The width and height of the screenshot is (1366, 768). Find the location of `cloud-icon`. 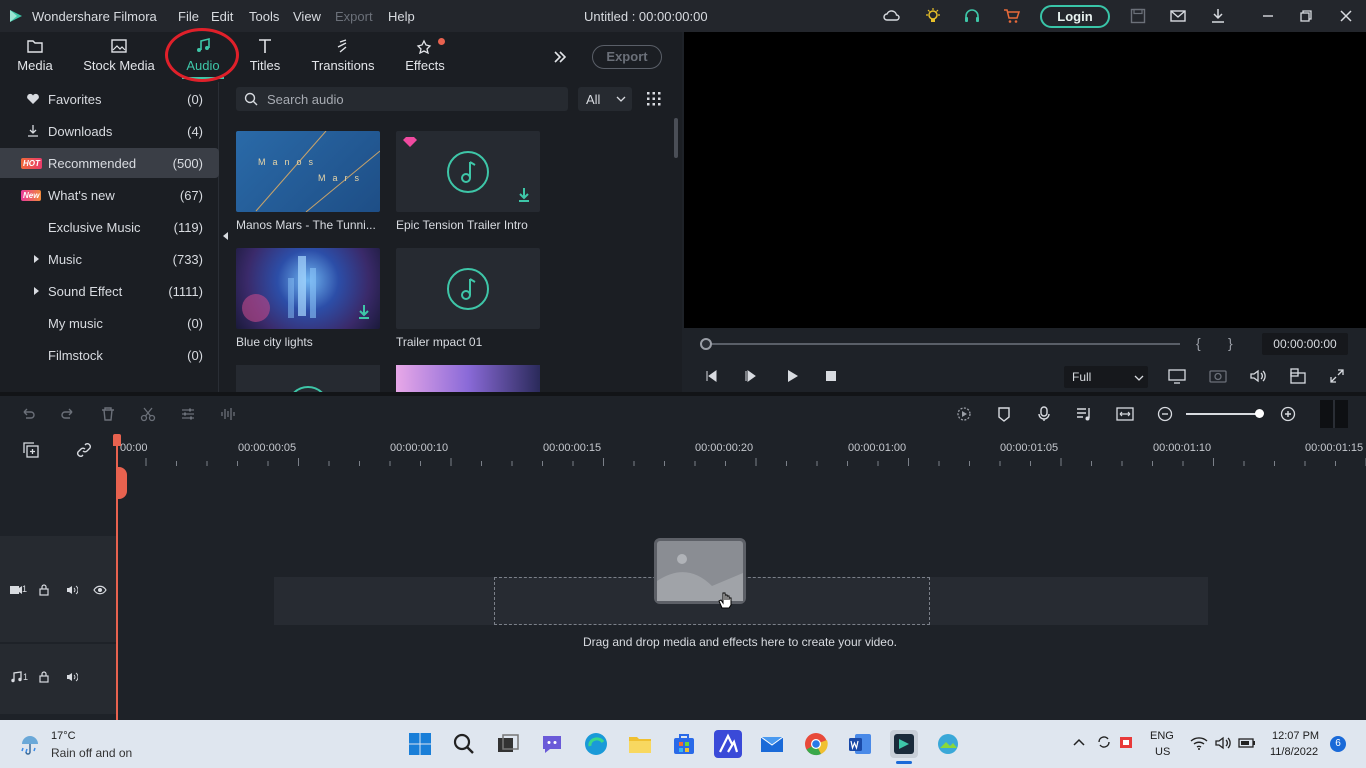

cloud-icon is located at coordinates (892, 16).